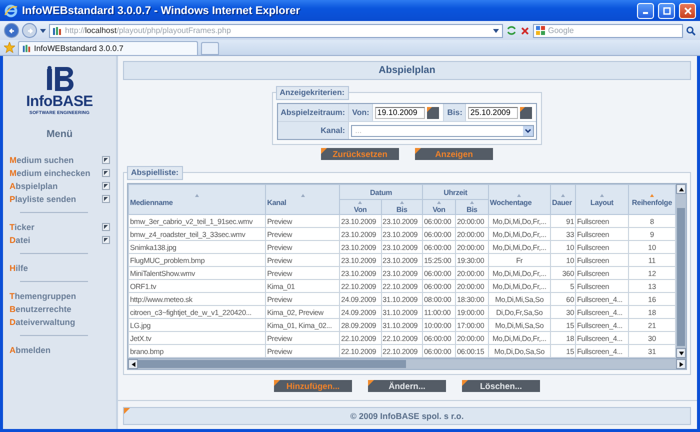 Image resolution: width=700 pixels, height=432 pixels. I want to click on menu-item: Hilfe, so click(19, 267).